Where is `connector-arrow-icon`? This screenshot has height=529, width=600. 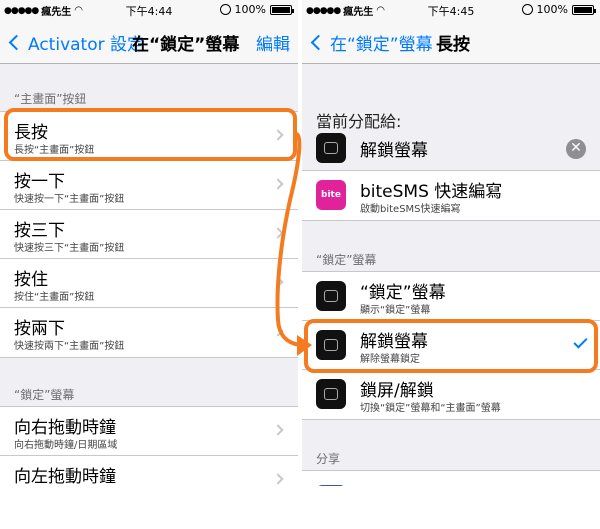 connector-arrow-icon is located at coordinates (293, 244).